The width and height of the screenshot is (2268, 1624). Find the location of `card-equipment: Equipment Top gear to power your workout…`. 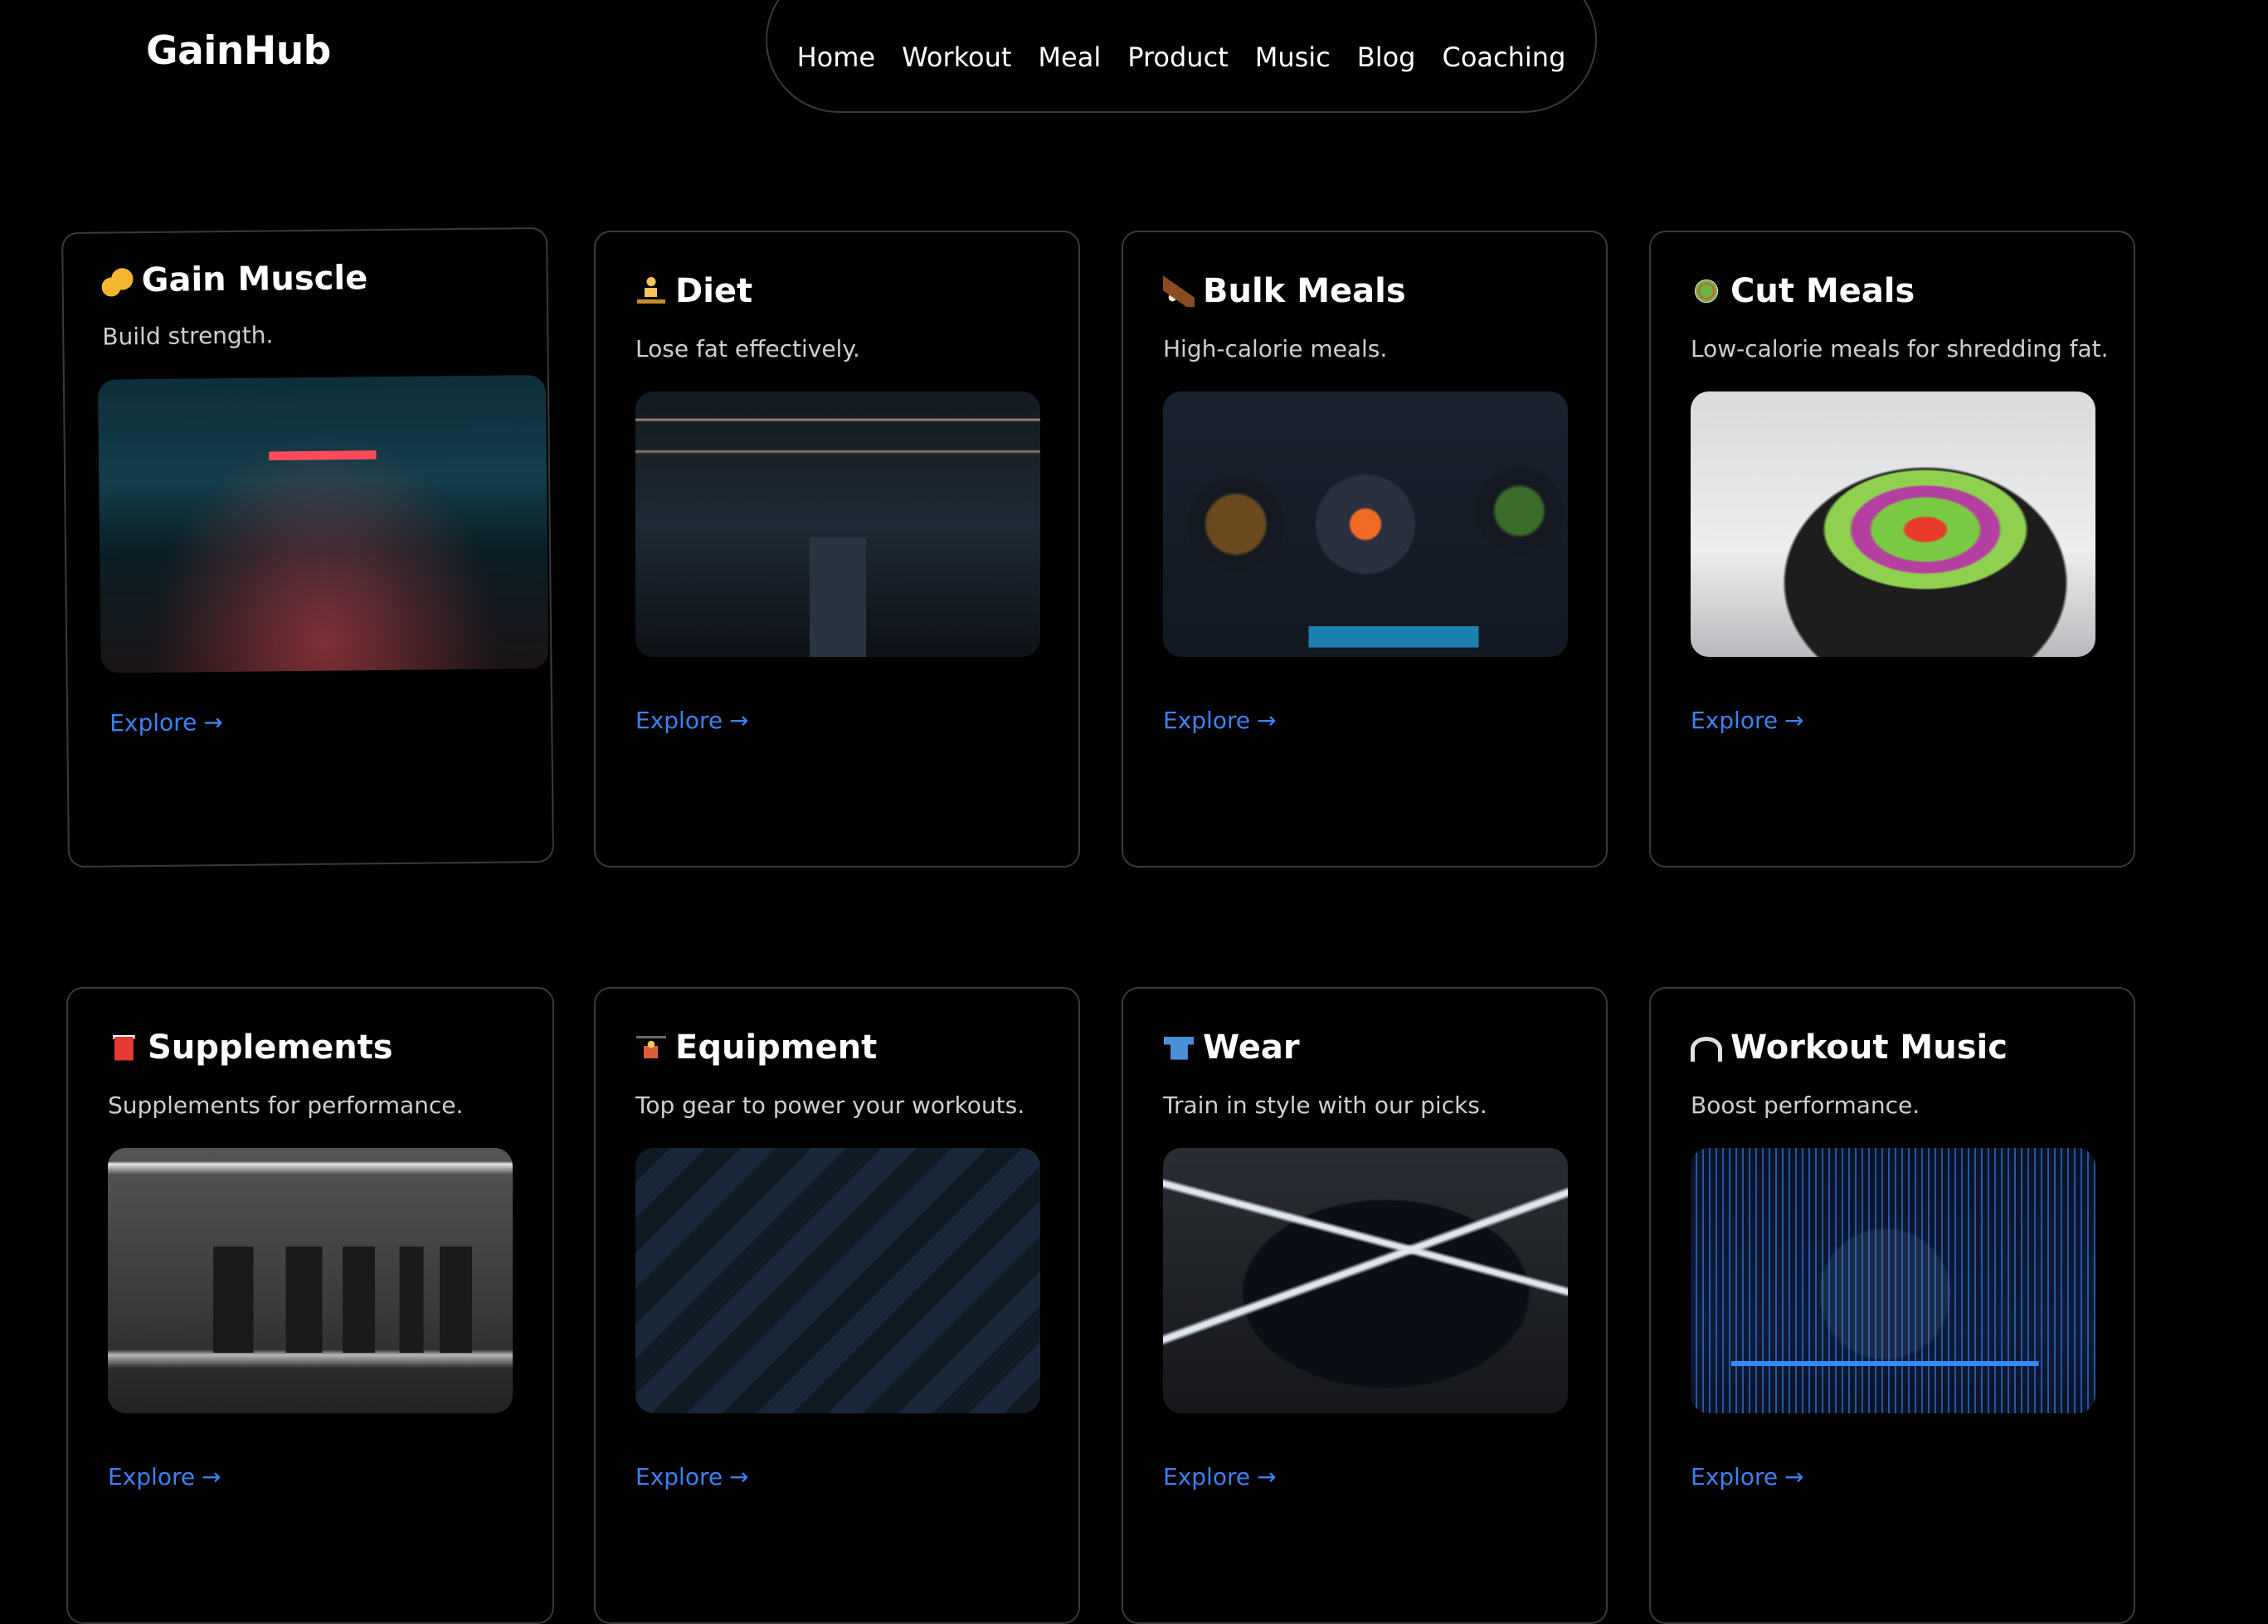

card-equipment: Equipment Top gear to power your workout… is located at coordinates (837, 1305).